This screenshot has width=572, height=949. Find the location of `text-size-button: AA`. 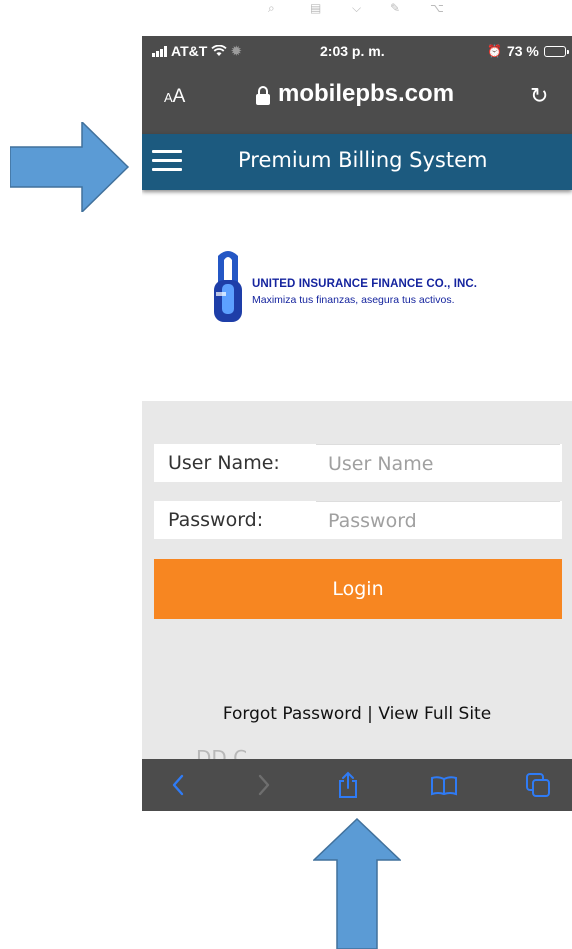

text-size-button: AA is located at coordinates (174, 97).